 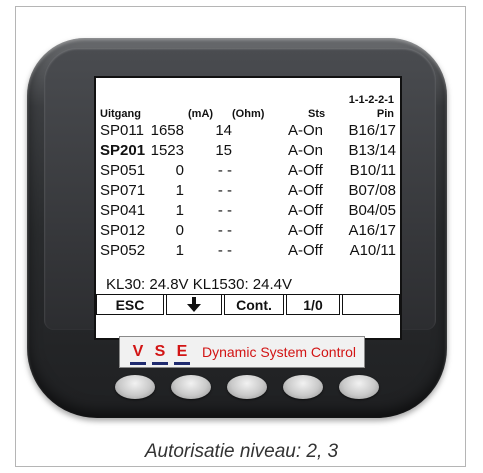 I want to click on logo-letter-s: S, so click(x=160, y=353).